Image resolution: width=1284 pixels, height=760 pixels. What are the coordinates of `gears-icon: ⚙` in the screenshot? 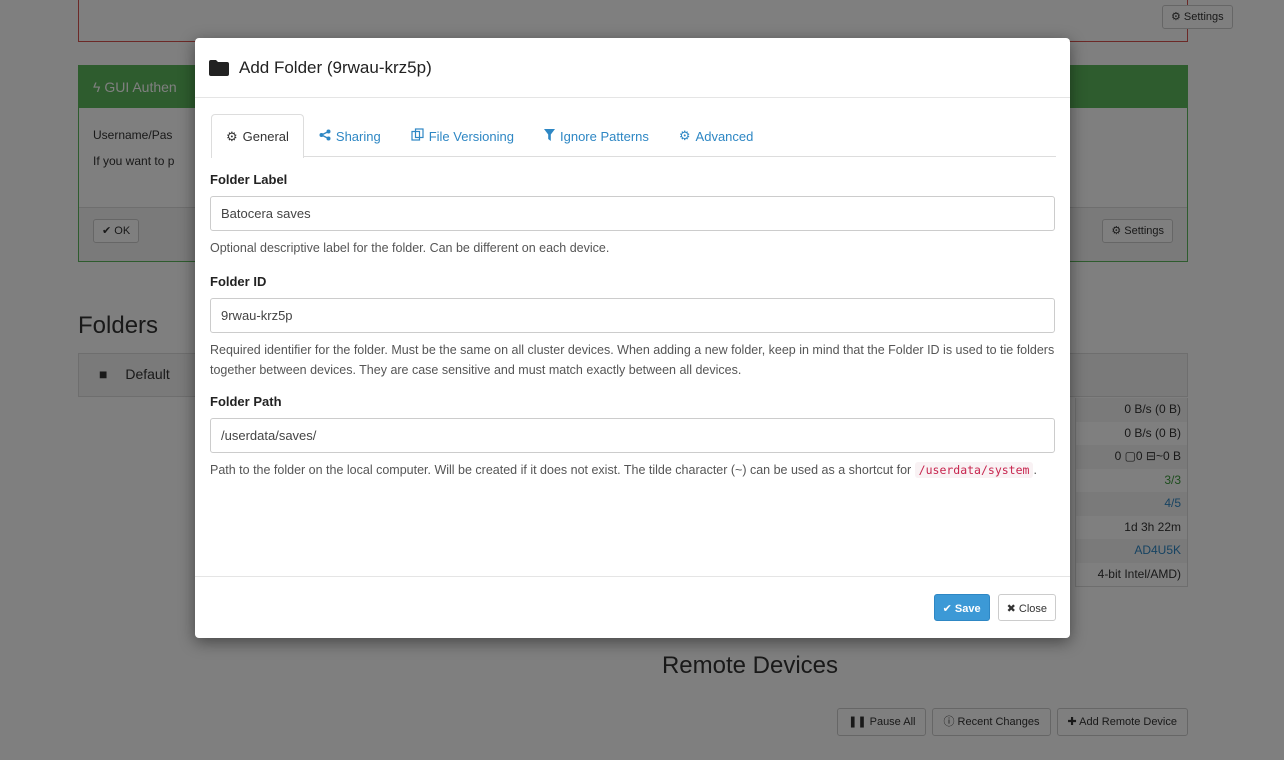 It's located at (684, 135).